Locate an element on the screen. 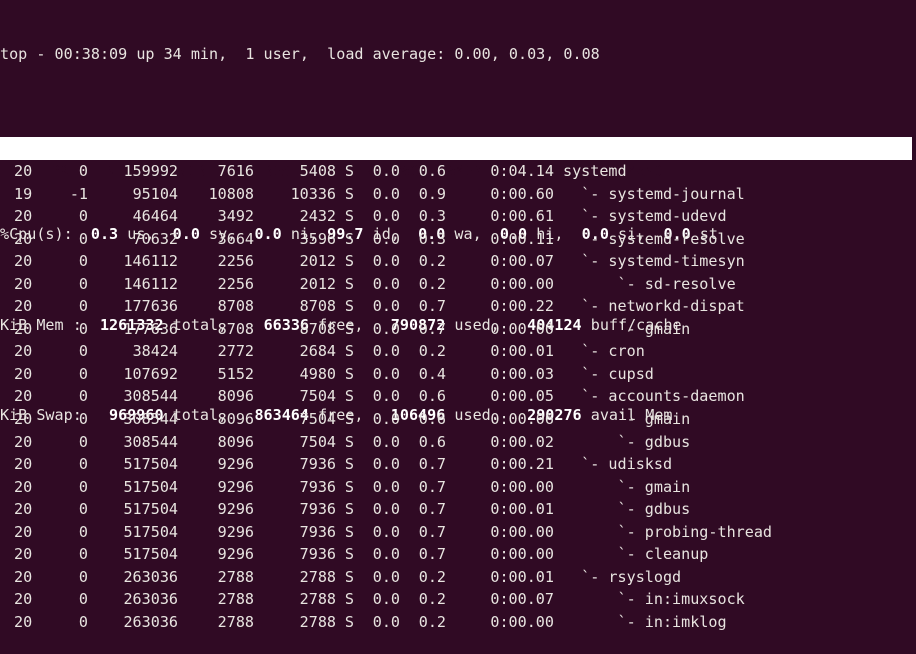  virt-cell: 95104 is located at coordinates (155, 193).